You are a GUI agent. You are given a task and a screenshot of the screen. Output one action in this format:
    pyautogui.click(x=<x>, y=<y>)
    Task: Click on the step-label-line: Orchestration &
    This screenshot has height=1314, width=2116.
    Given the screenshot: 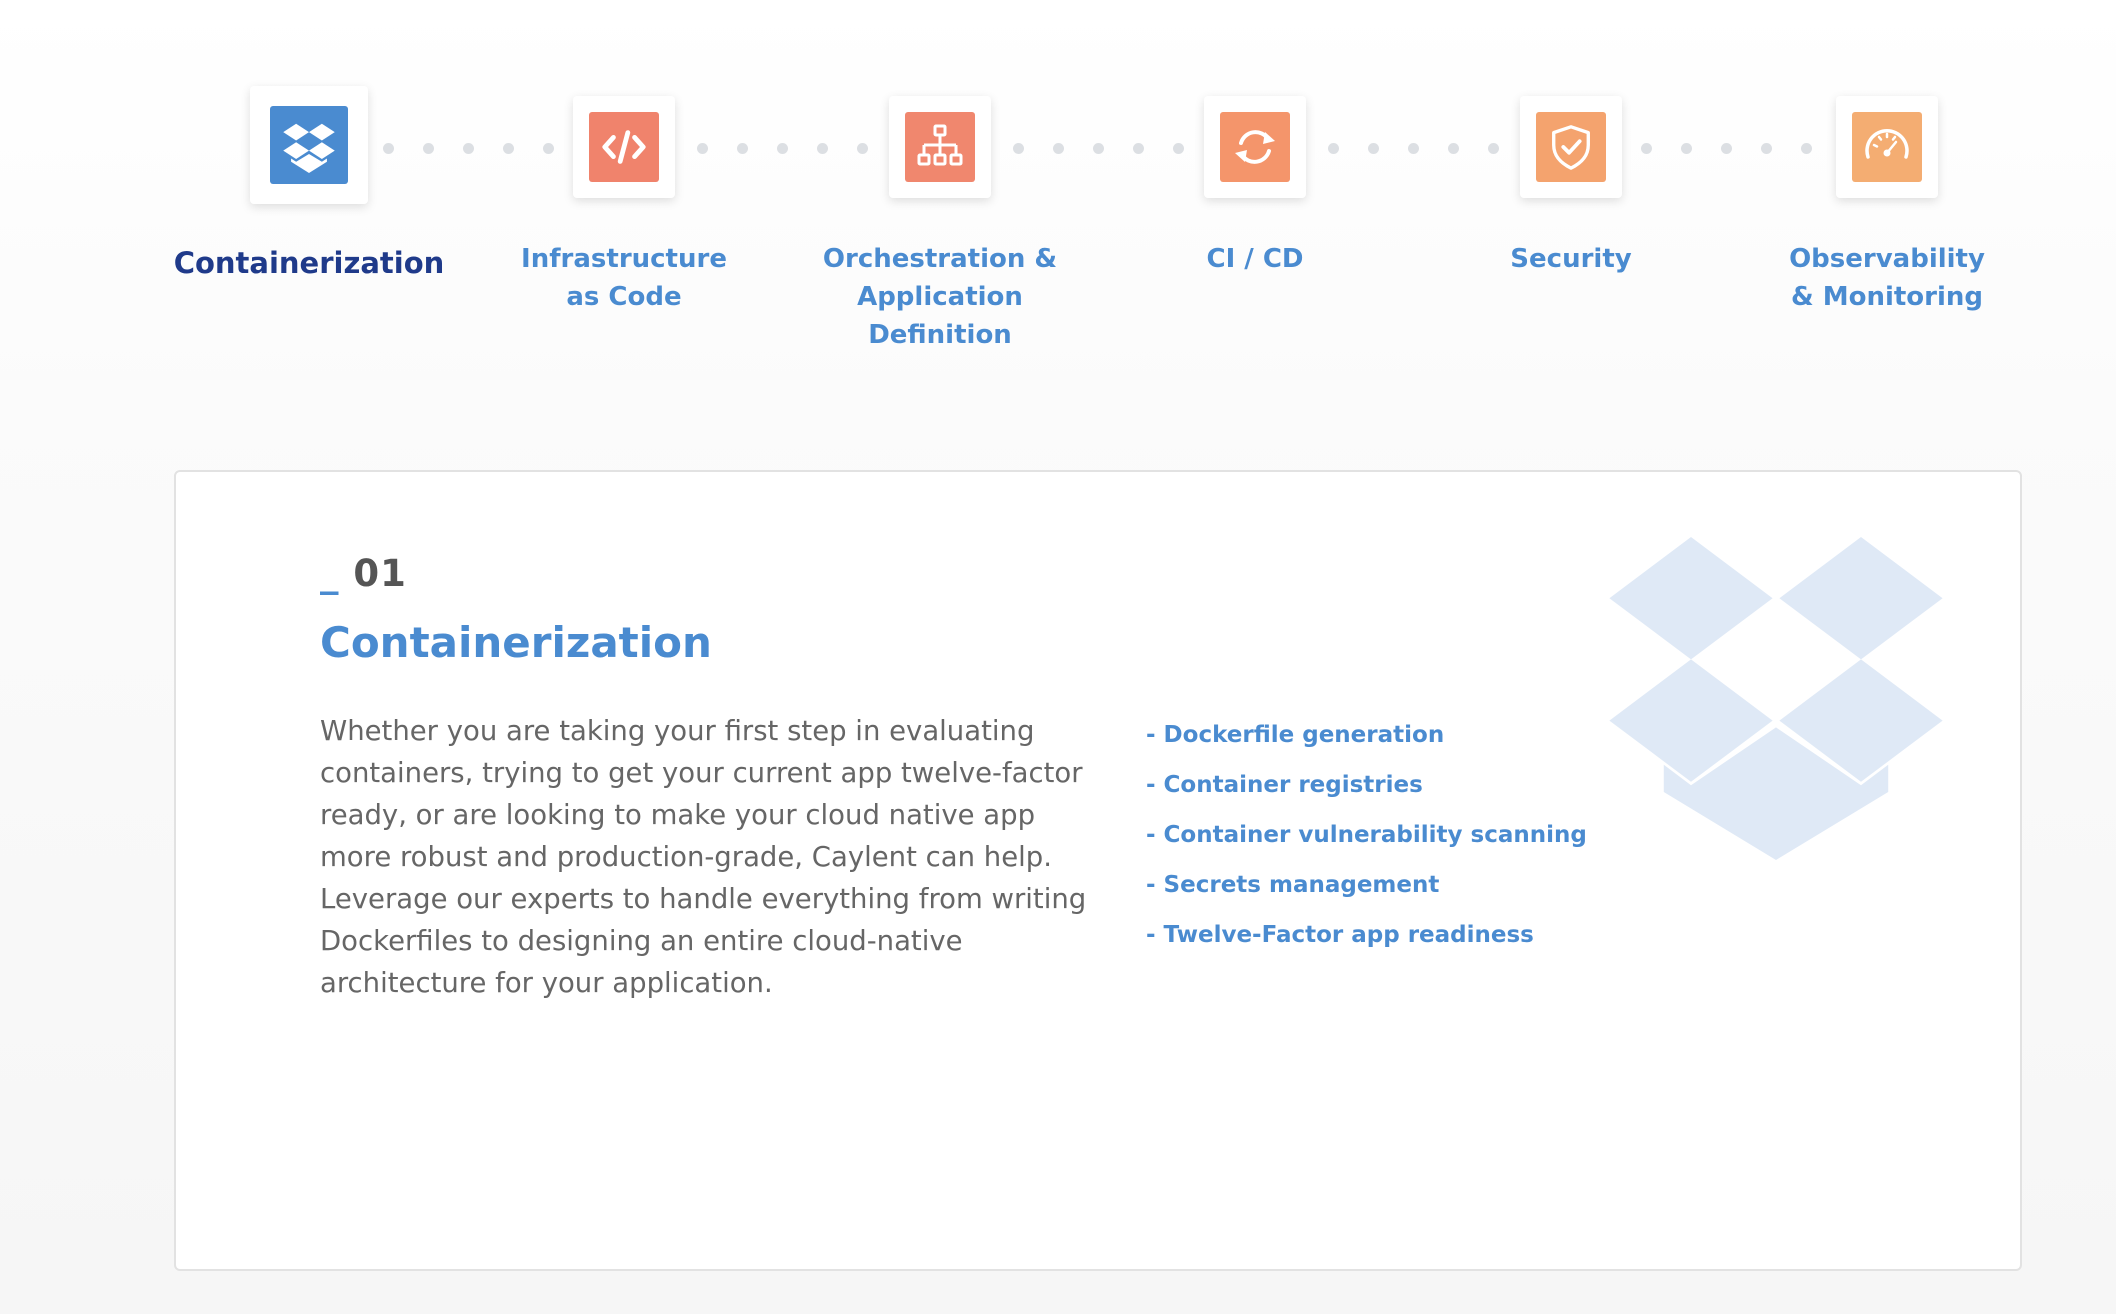 What is the action you would take?
    pyautogui.click(x=940, y=259)
    